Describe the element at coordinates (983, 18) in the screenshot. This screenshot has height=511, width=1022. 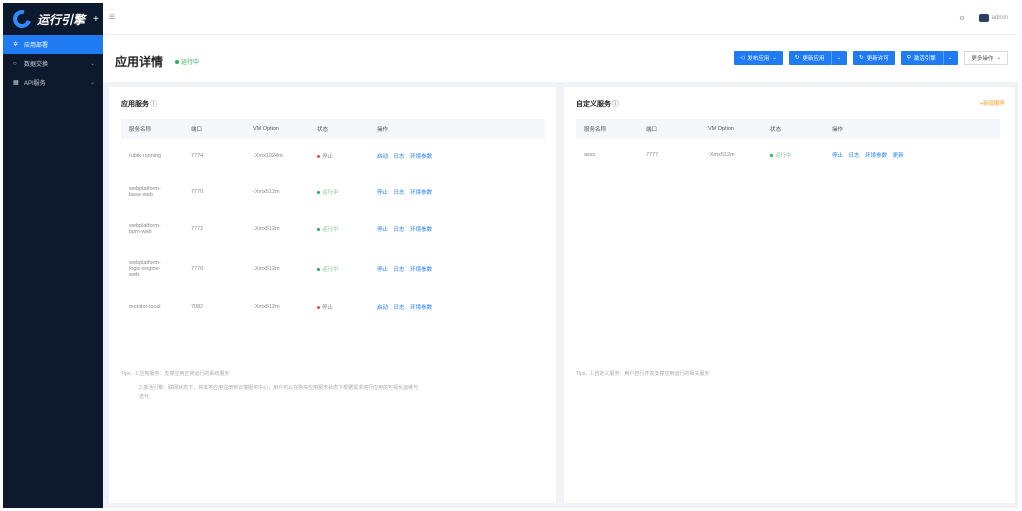
I see `avatar-icon` at that location.